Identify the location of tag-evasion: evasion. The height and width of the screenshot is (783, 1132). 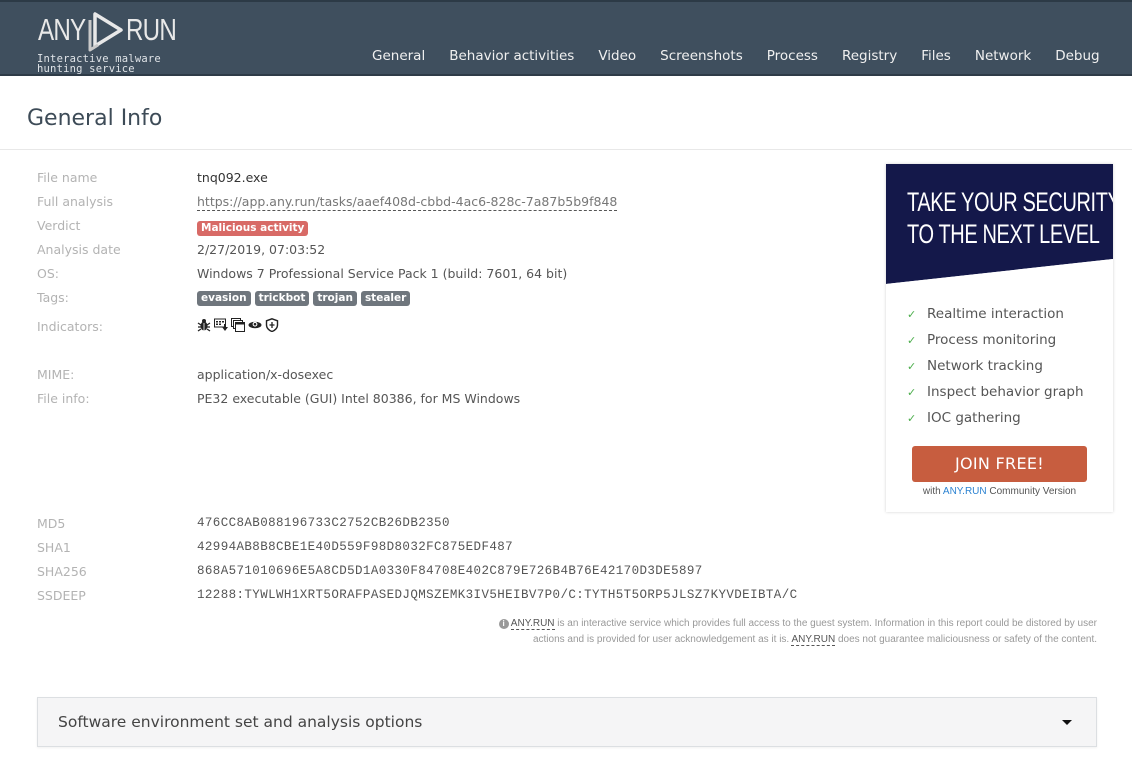
(224, 298).